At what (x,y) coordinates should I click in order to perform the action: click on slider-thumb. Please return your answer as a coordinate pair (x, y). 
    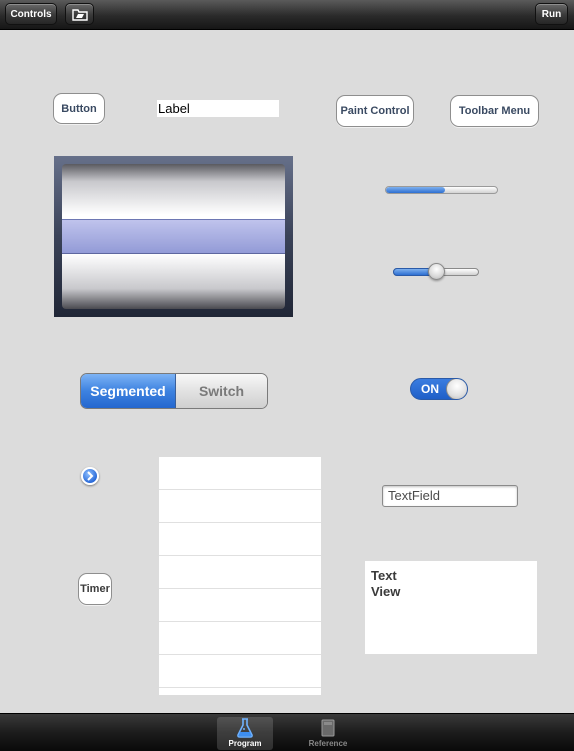
    Looking at the image, I should click on (436, 271).